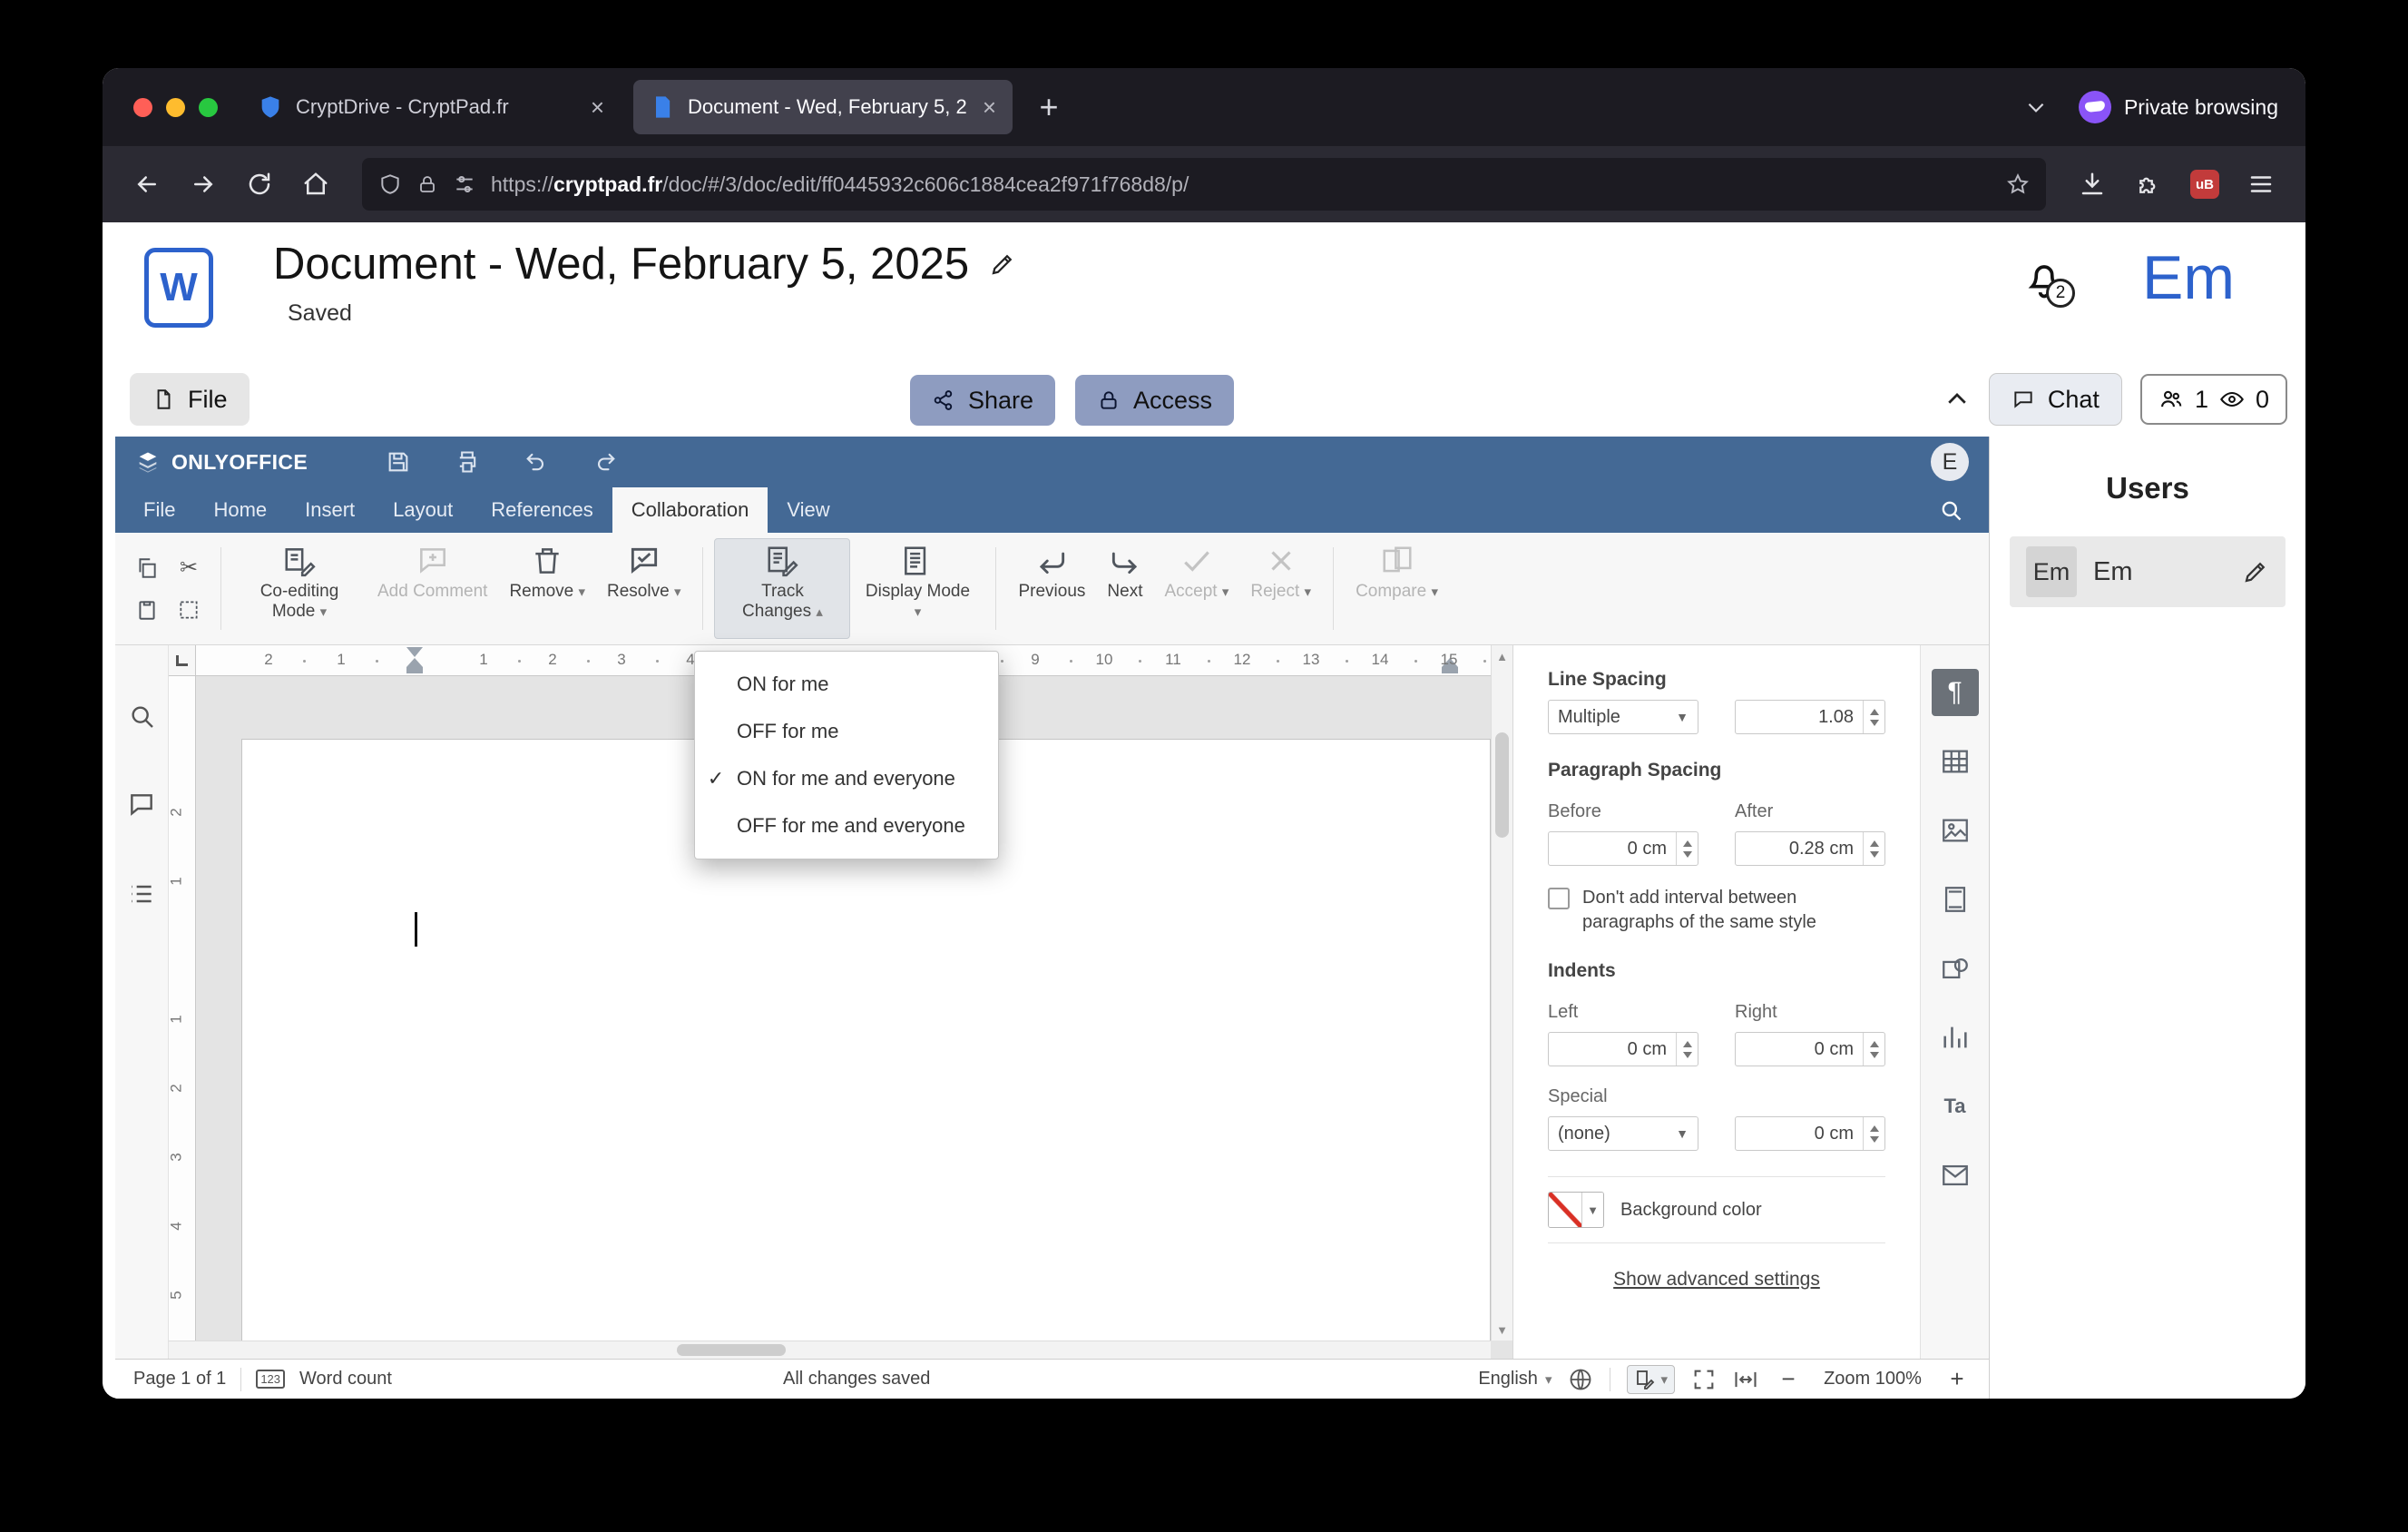  Describe the element at coordinates (547, 588) in the screenshot. I see `remove-button: Remove ▾` at that location.